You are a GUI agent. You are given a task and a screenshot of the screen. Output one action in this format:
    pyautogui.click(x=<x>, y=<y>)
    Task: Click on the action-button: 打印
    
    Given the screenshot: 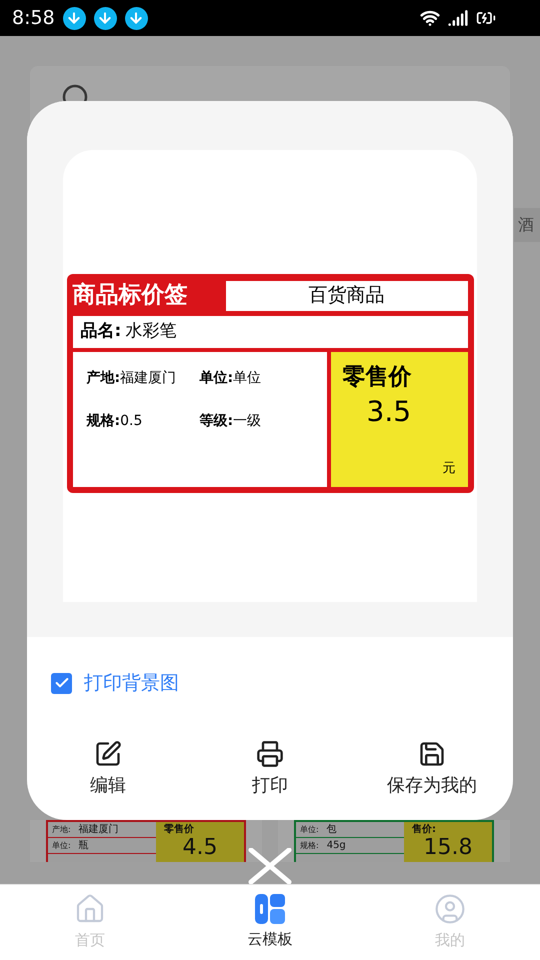 What is the action you would take?
    pyautogui.click(x=270, y=769)
    